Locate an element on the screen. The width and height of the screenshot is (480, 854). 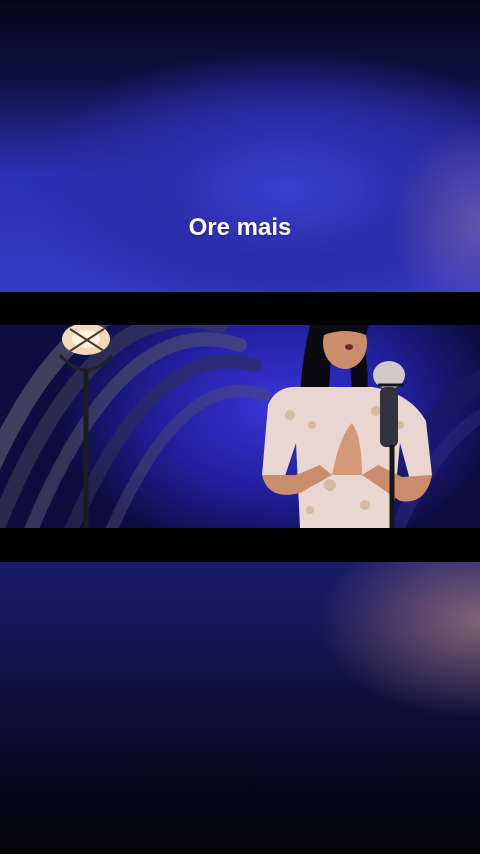
letterbox-bar-top is located at coordinates (240, 308).